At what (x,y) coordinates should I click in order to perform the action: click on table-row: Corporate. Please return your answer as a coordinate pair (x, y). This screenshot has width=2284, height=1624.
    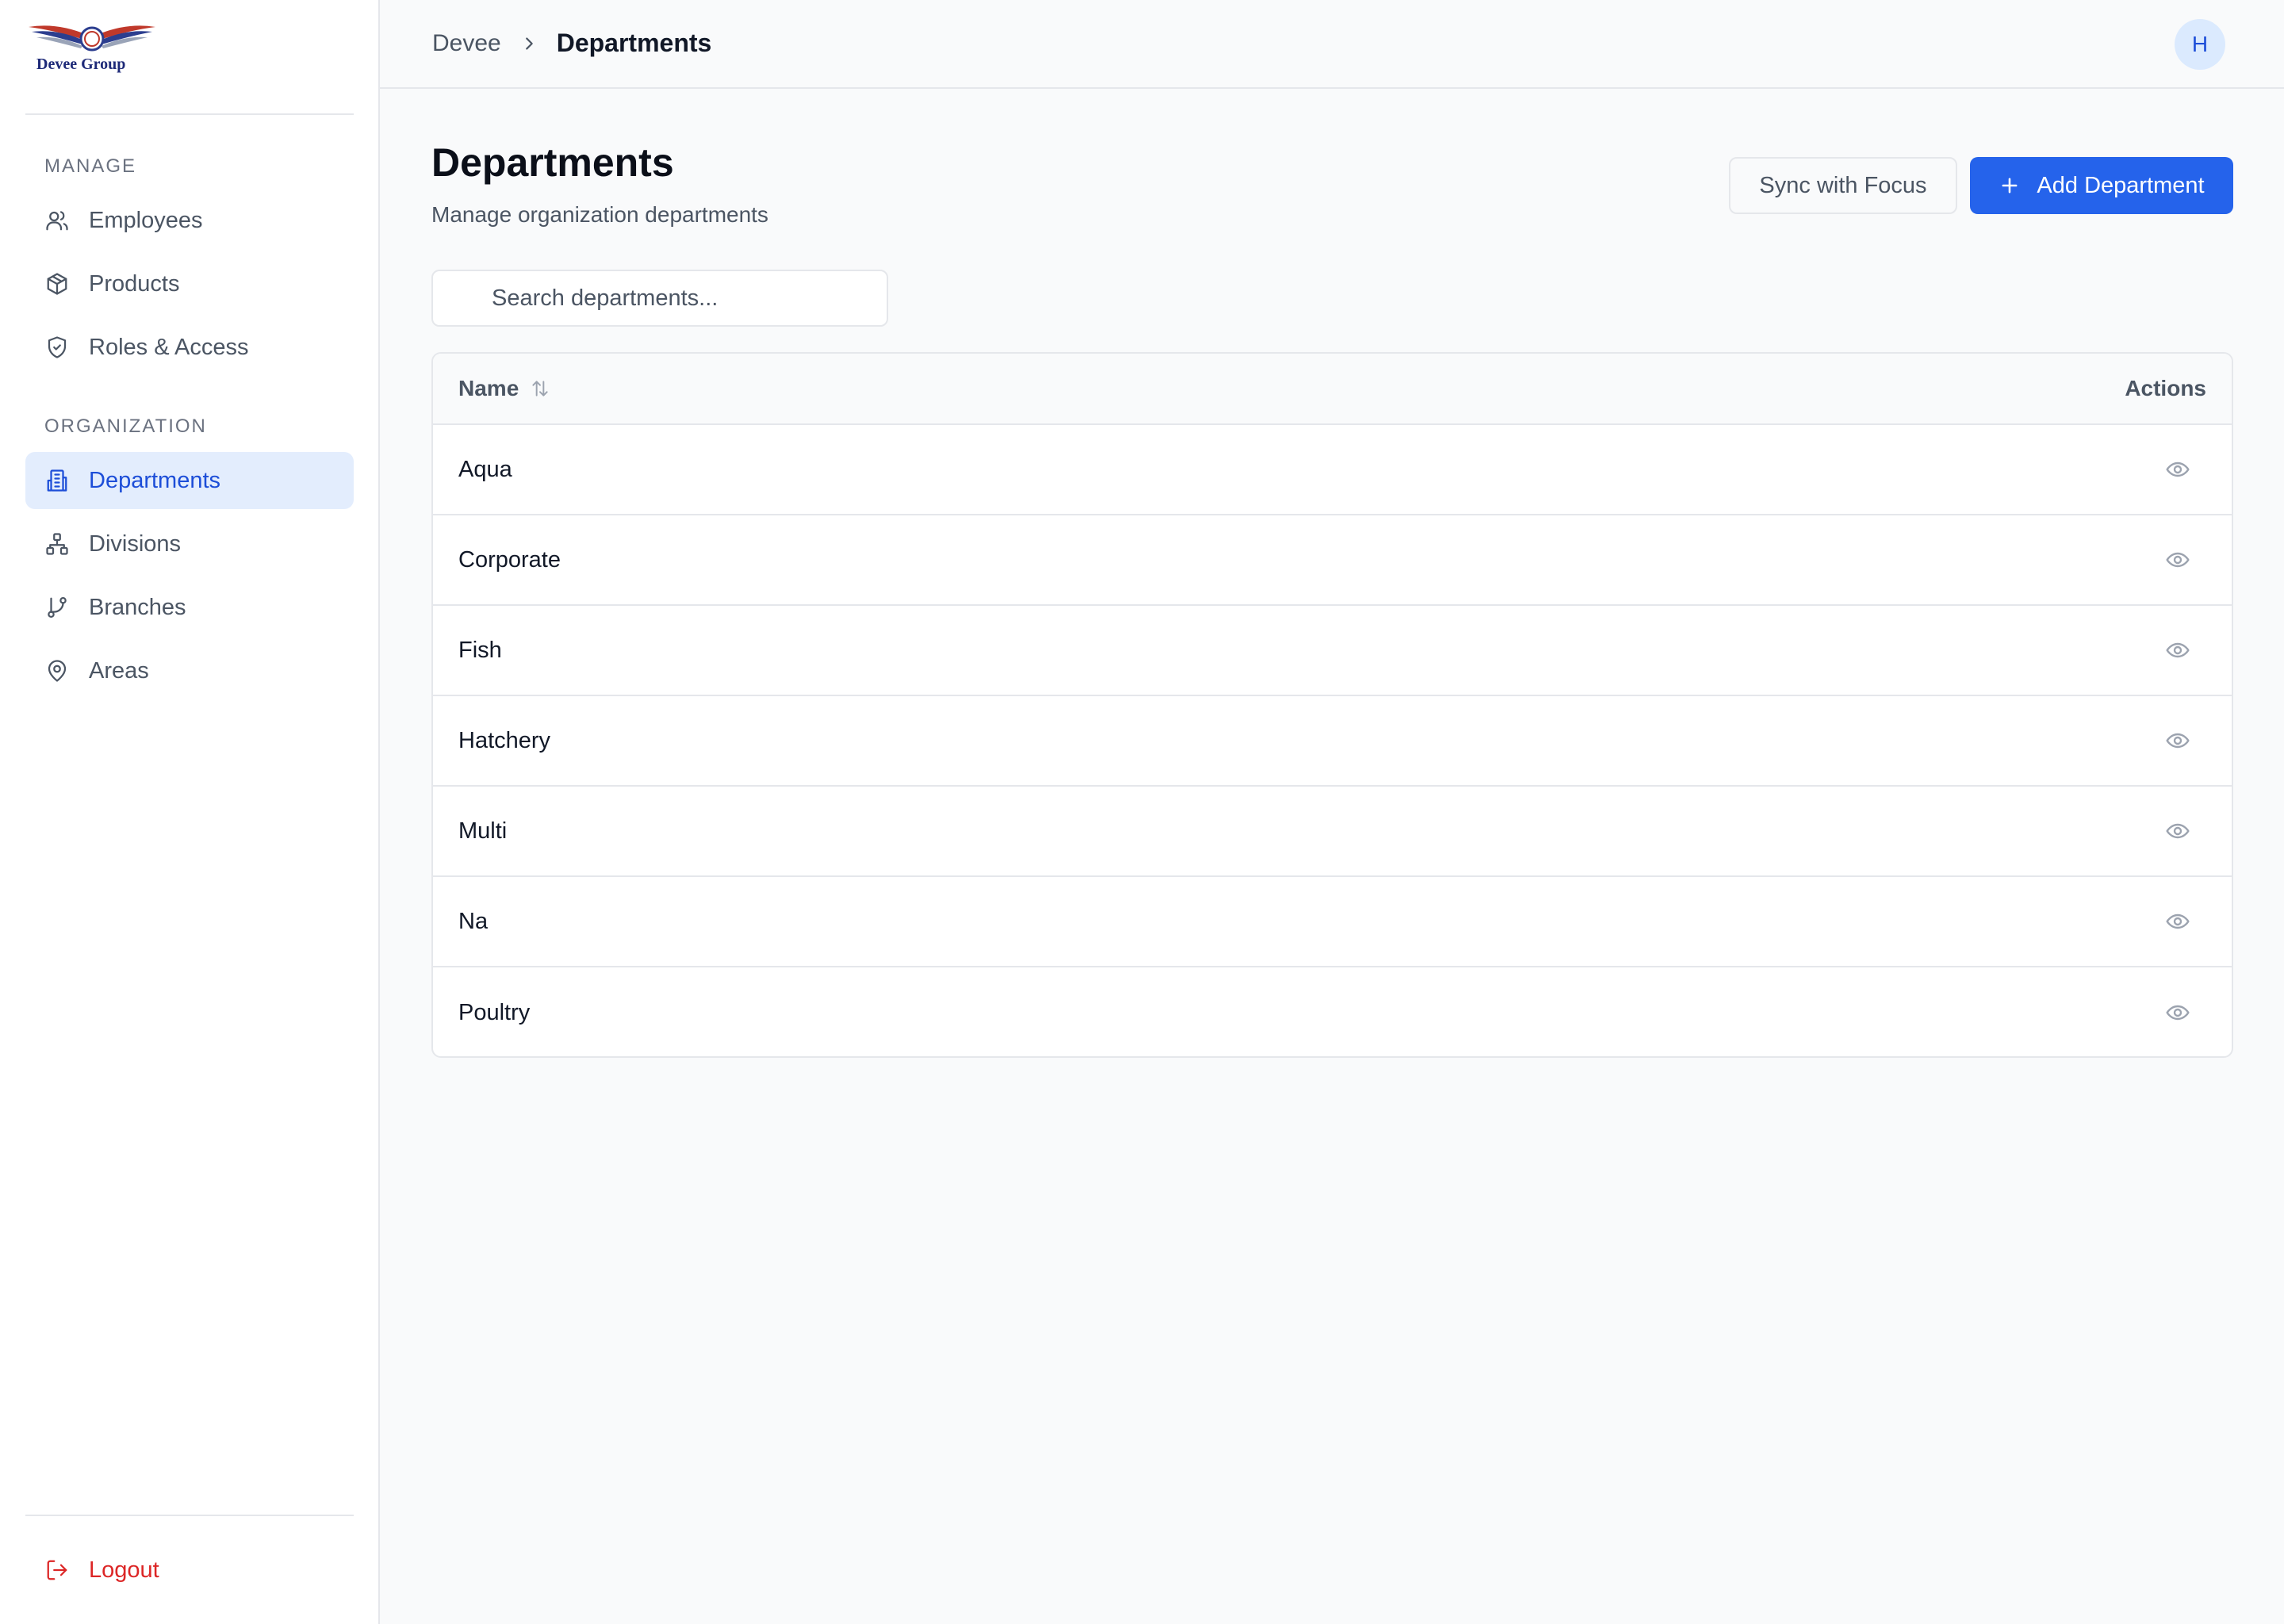
    Looking at the image, I should click on (1332, 560).